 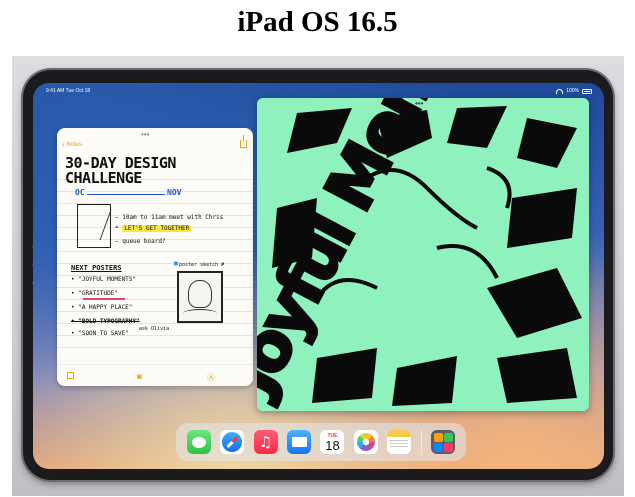 What do you see at coordinates (105, 321) in the screenshot?
I see `list-item-struck: • "BOLD TYPOGRAPHY"` at bounding box center [105, 321].